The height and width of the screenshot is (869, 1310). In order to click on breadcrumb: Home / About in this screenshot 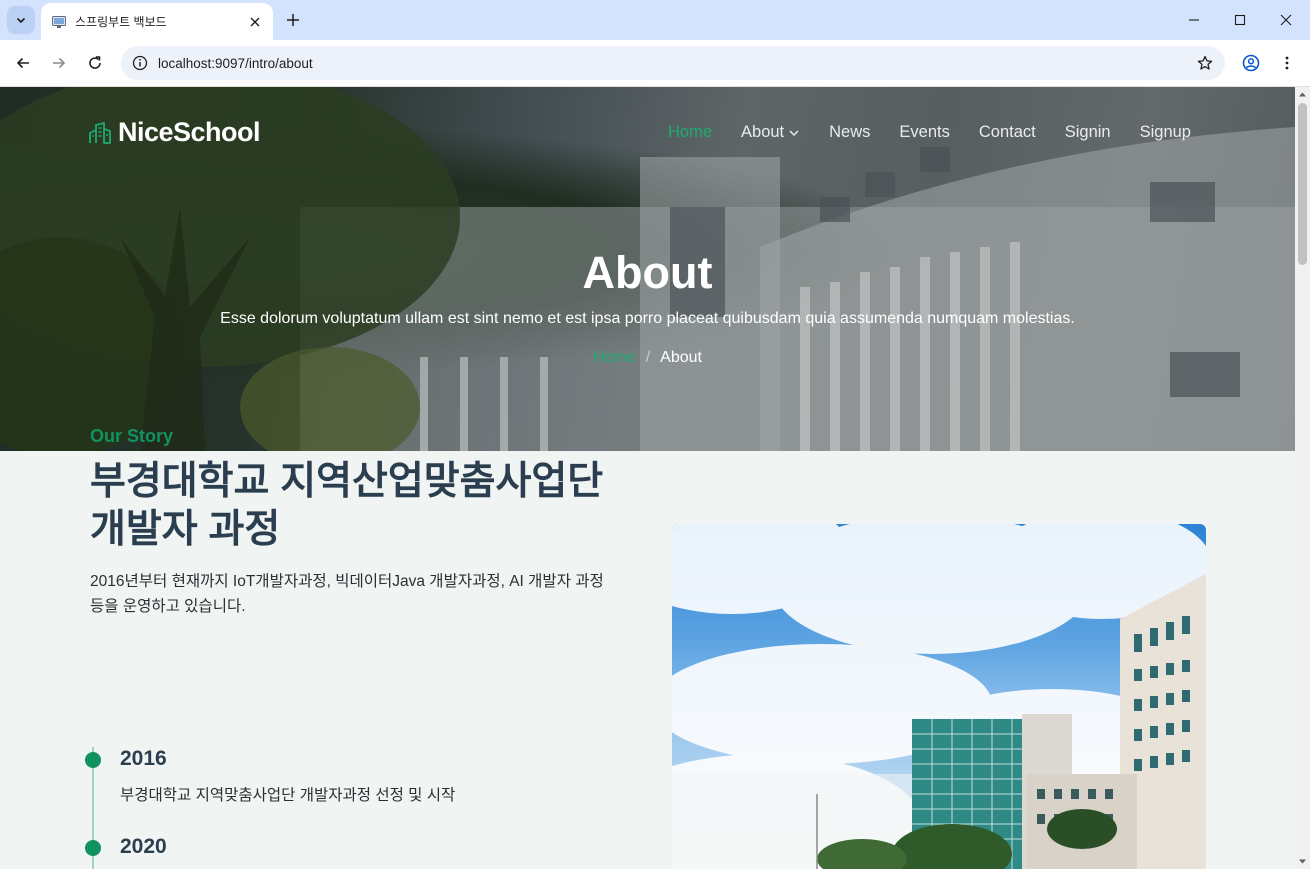, I will do `click(647, 358)`.